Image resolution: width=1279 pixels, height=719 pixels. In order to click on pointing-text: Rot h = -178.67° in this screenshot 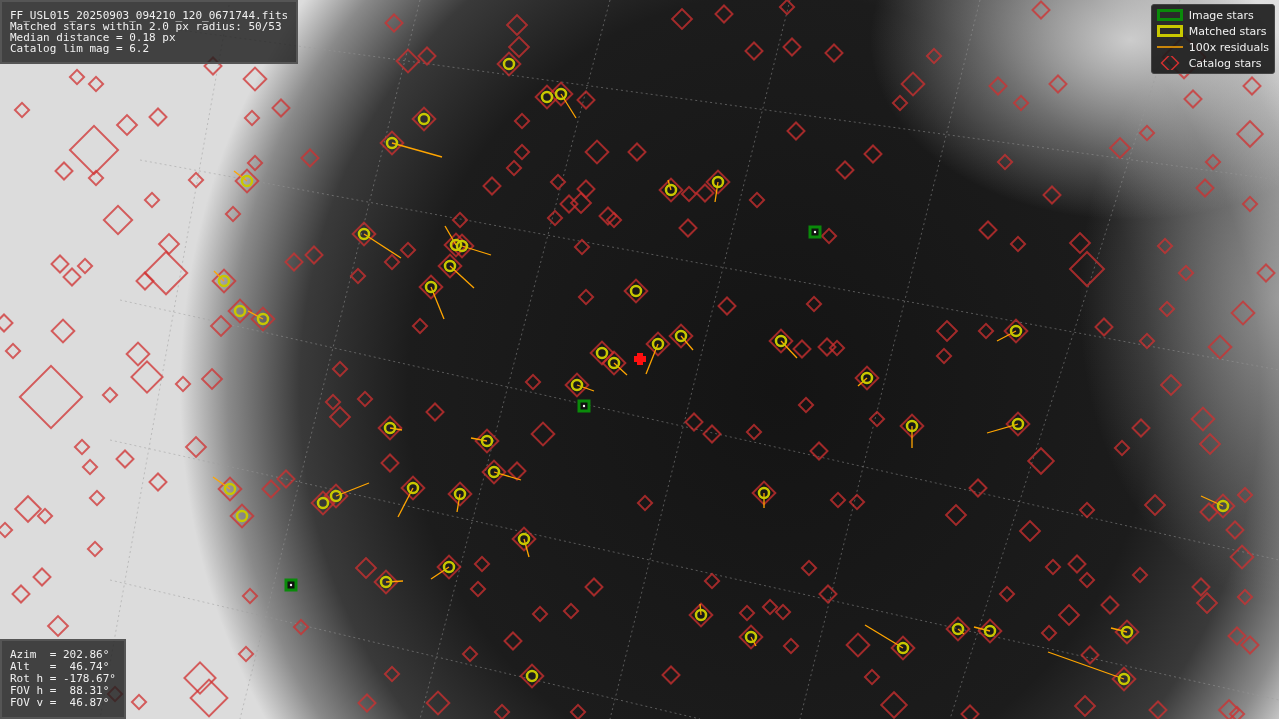, I will do `click(63, 679)`.